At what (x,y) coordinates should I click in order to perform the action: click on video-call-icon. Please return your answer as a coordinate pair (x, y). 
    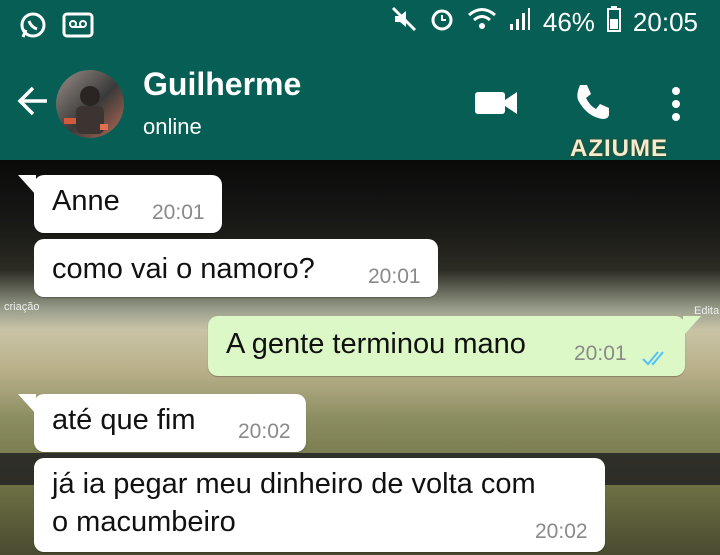
    Looking at the image, I should click on (496, 105).